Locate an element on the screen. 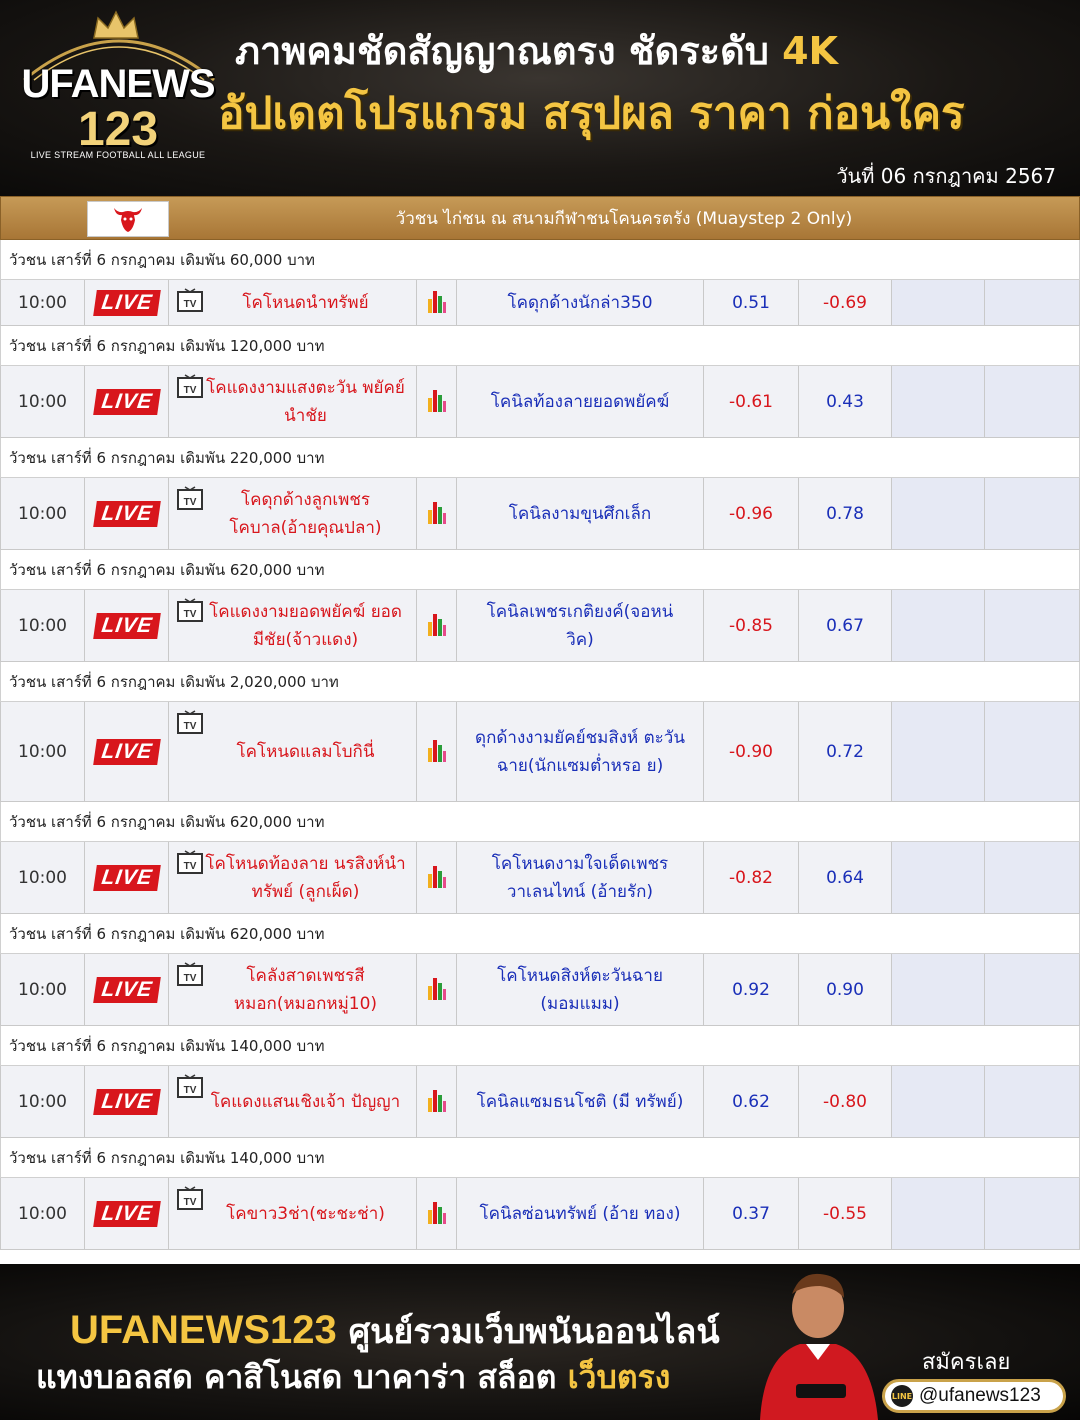 Image resolution: width=1080 pixels, height=1420 pixels. home-team-name: โคโหนดนำทรัพย์ is located at coordinates (292, 303).